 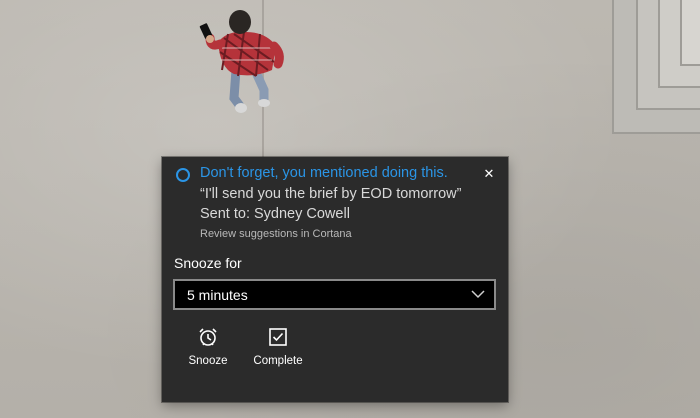 What do you see at coordinates (278, 337) in the screenshot?
I see `checkbox-checked-icon` at bounding box center [278, 337].